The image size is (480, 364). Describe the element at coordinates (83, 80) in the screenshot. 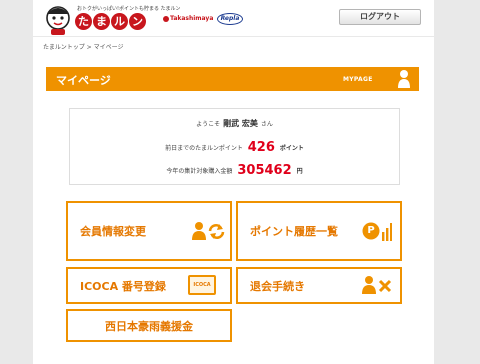

I see `page-title: マイページ` at that location.